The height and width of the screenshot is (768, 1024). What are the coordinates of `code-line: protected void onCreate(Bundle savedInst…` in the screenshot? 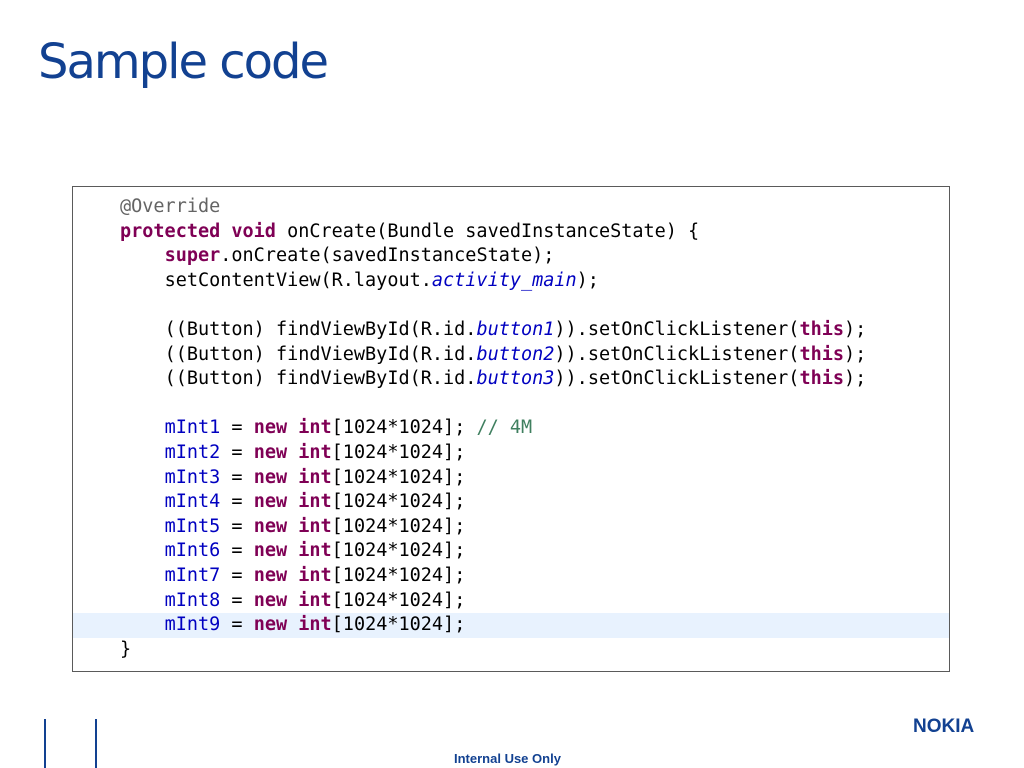 It's located at (511, 232).